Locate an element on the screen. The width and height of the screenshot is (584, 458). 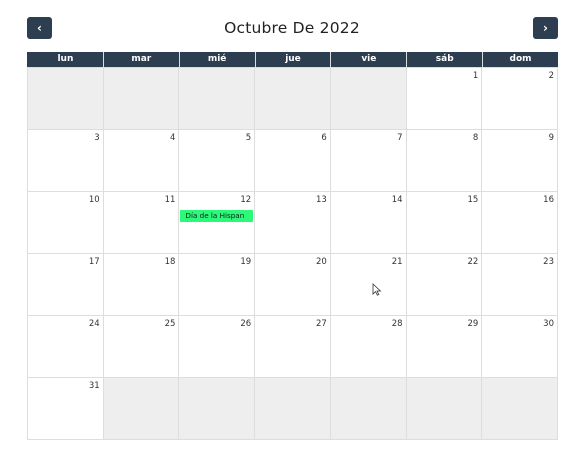
calendar-title: Octubre De 2022 is located at coordinates (292, 28).